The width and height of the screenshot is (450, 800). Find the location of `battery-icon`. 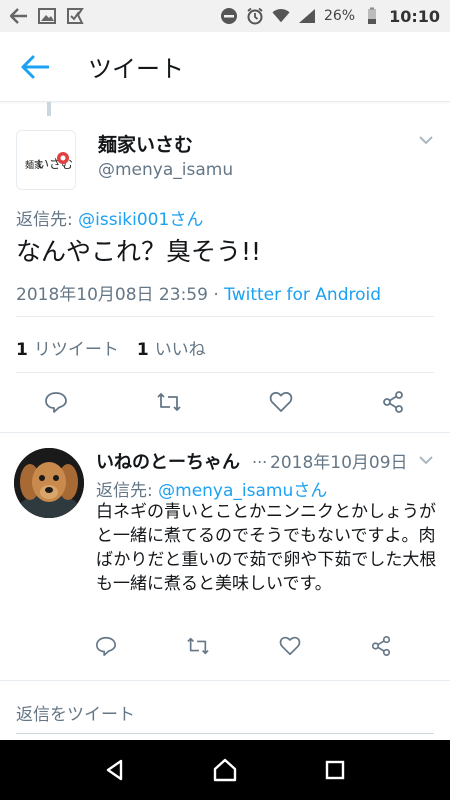

battery-icon is located at coordinates (372, 16).